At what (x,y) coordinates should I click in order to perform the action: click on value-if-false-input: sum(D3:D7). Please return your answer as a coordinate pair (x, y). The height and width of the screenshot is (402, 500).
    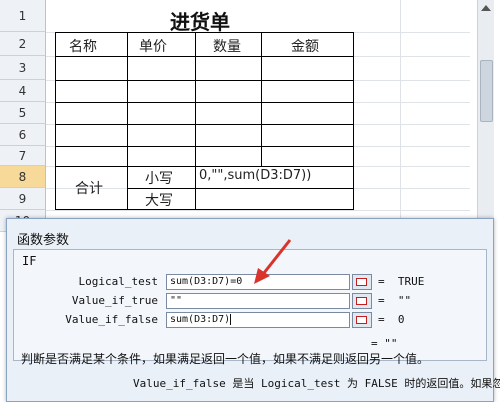
    Looking at the image, I should click on (258, 320).